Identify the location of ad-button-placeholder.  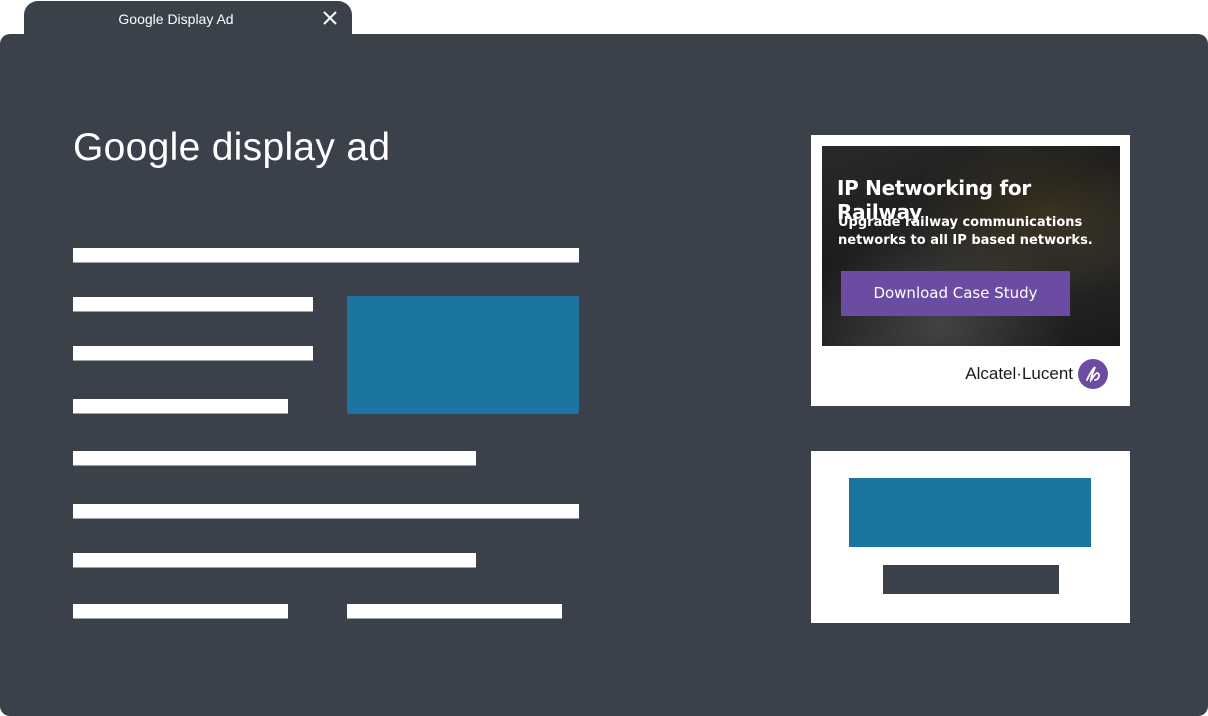
(971, 579).